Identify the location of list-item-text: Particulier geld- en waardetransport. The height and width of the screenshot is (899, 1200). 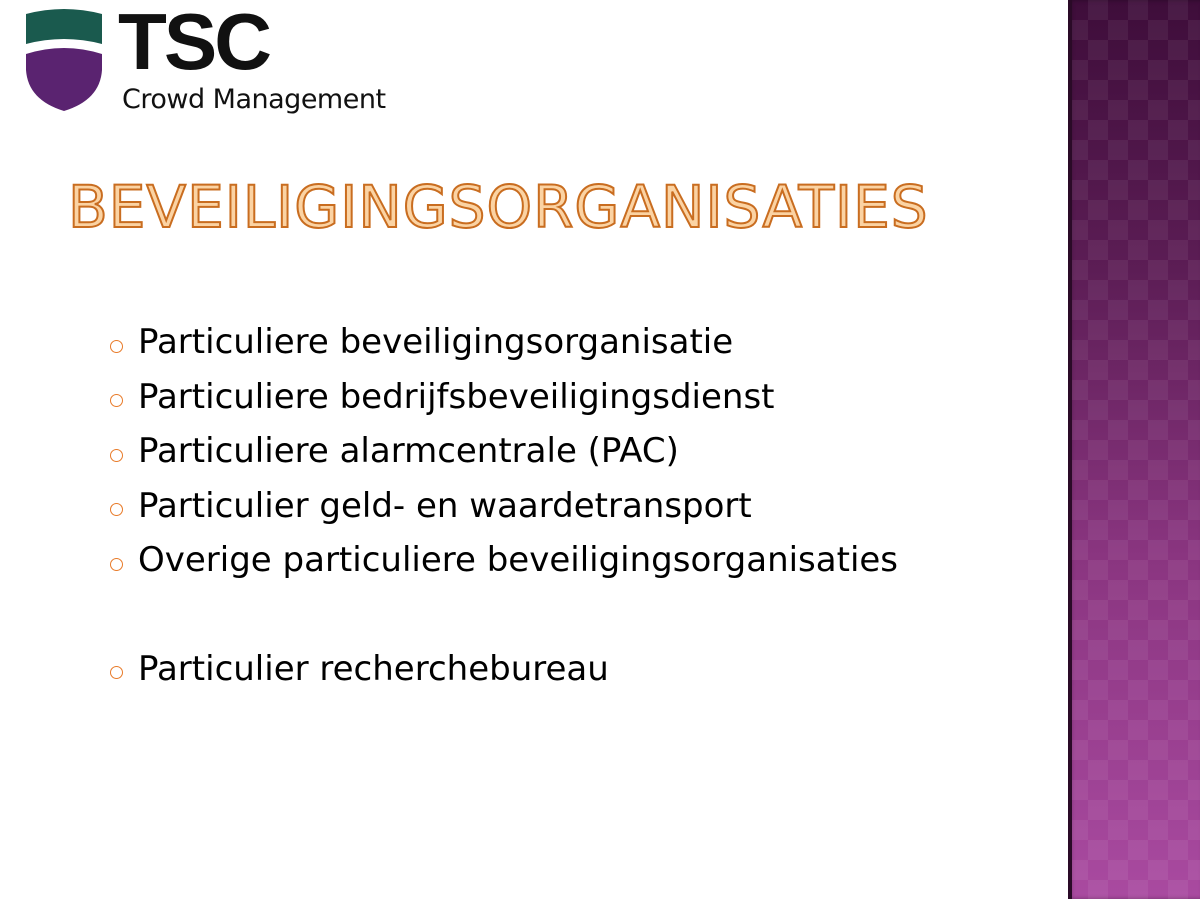
(445, 505).